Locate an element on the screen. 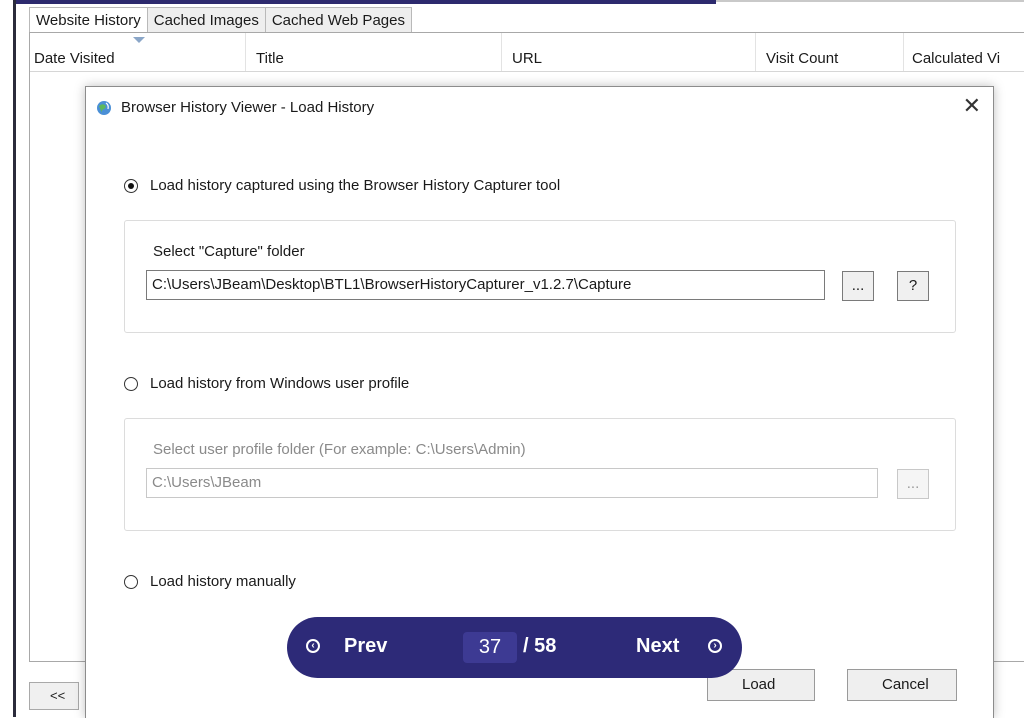 The width and height of the screenshot is (1024, 718). column-title: Title is located at coordinates (374, 52).